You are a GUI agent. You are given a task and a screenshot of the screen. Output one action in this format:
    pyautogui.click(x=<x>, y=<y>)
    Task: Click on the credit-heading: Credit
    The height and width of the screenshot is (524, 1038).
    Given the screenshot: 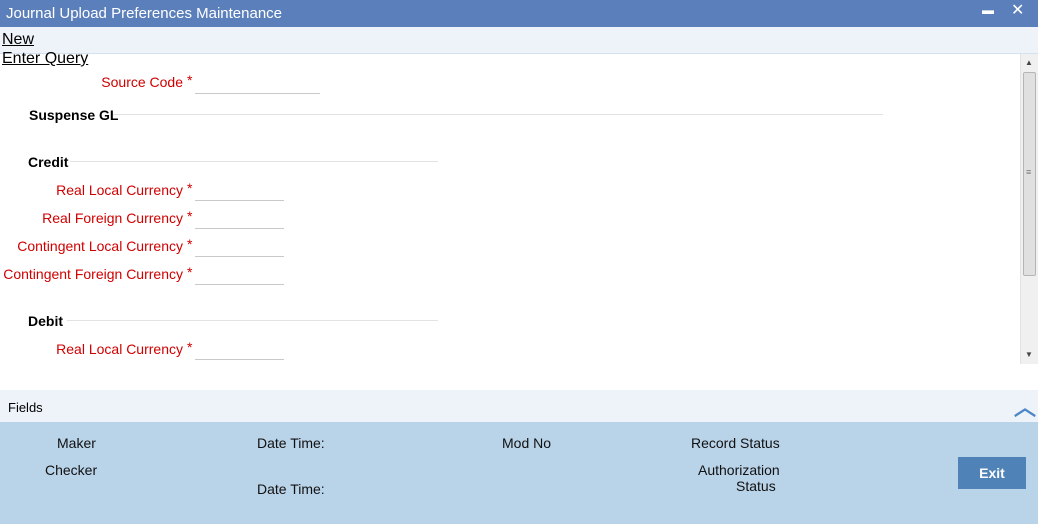 What is the action you would take?
    pyautogui.click(x=48, y=162)
    